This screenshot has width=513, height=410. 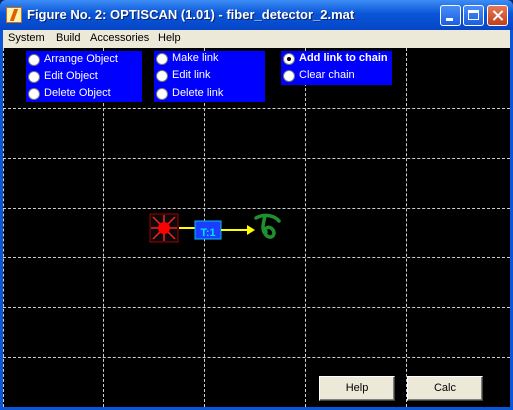 What do you see at coordinates (357, 388) in the screenshot?
I see `help-button: Help` at bounding box center [357, 388].